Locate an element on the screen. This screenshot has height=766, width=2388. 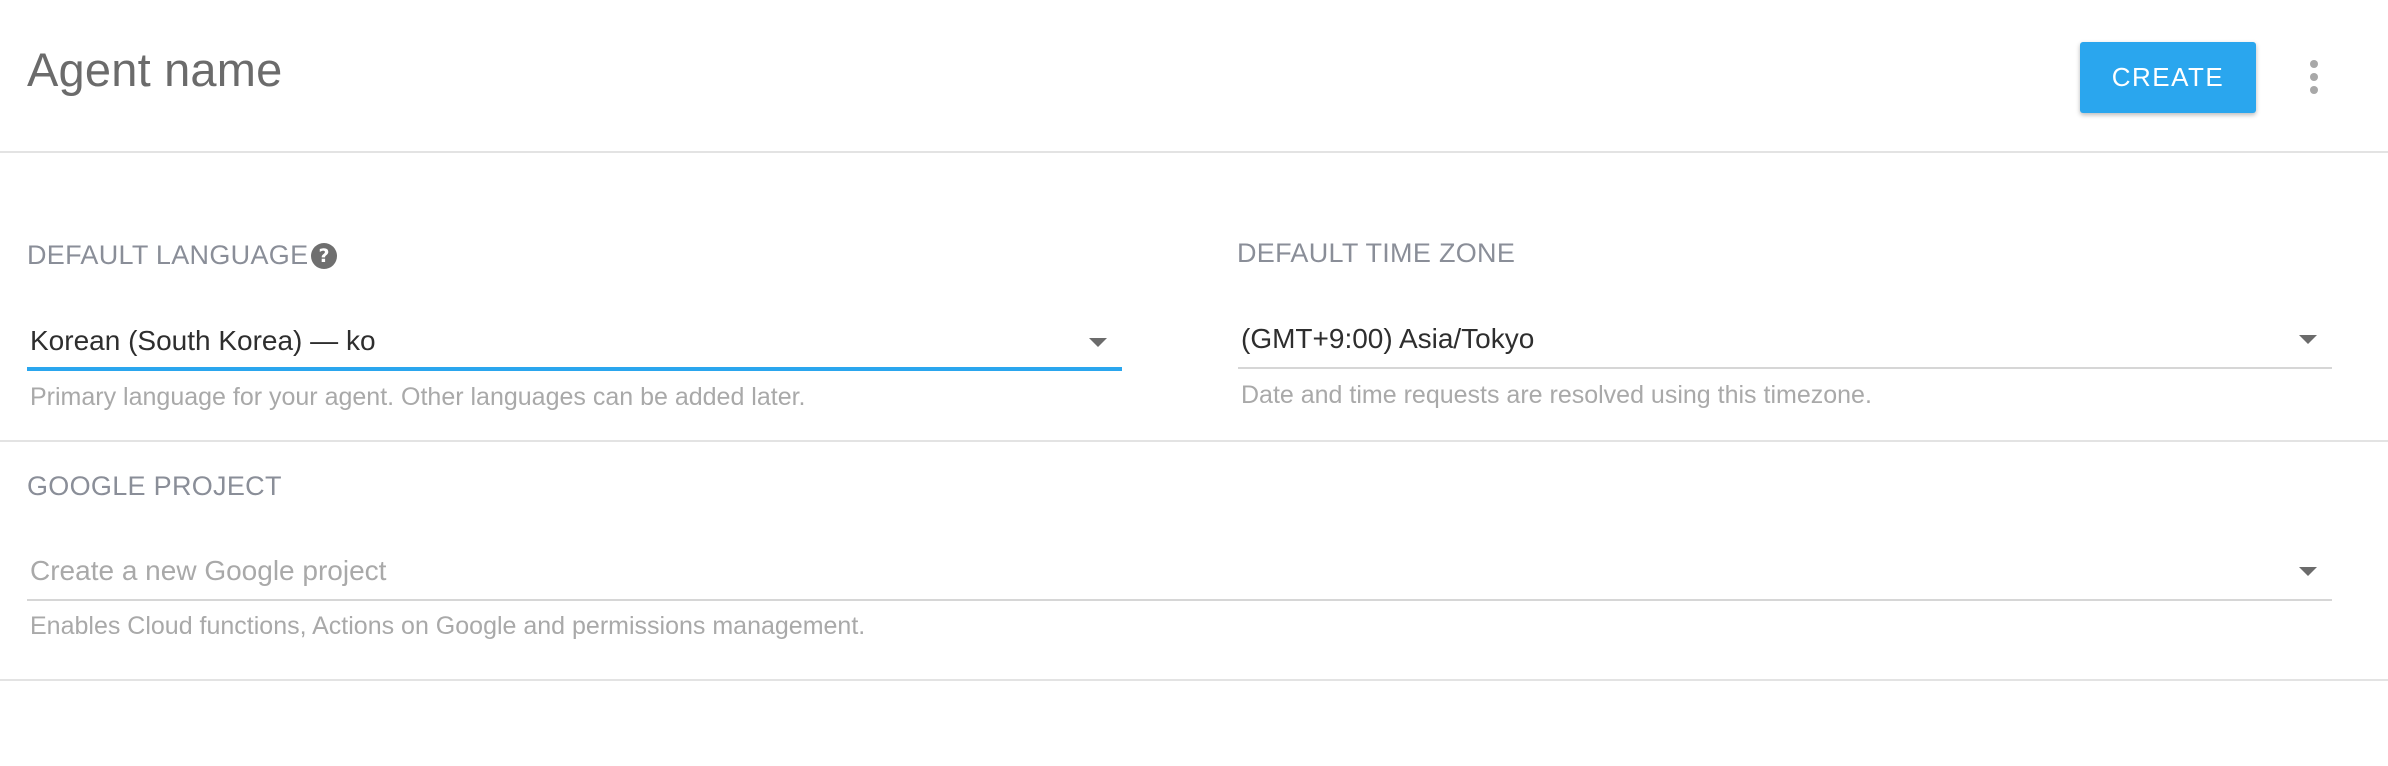
default-language-value: Korean (South Korea) — ko is located at coordinates (203, 340).